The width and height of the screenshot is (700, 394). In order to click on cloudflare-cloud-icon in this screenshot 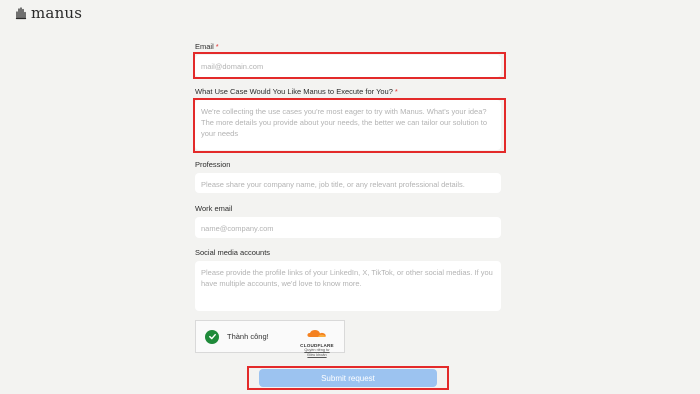, I will do `click(317, 333)`.